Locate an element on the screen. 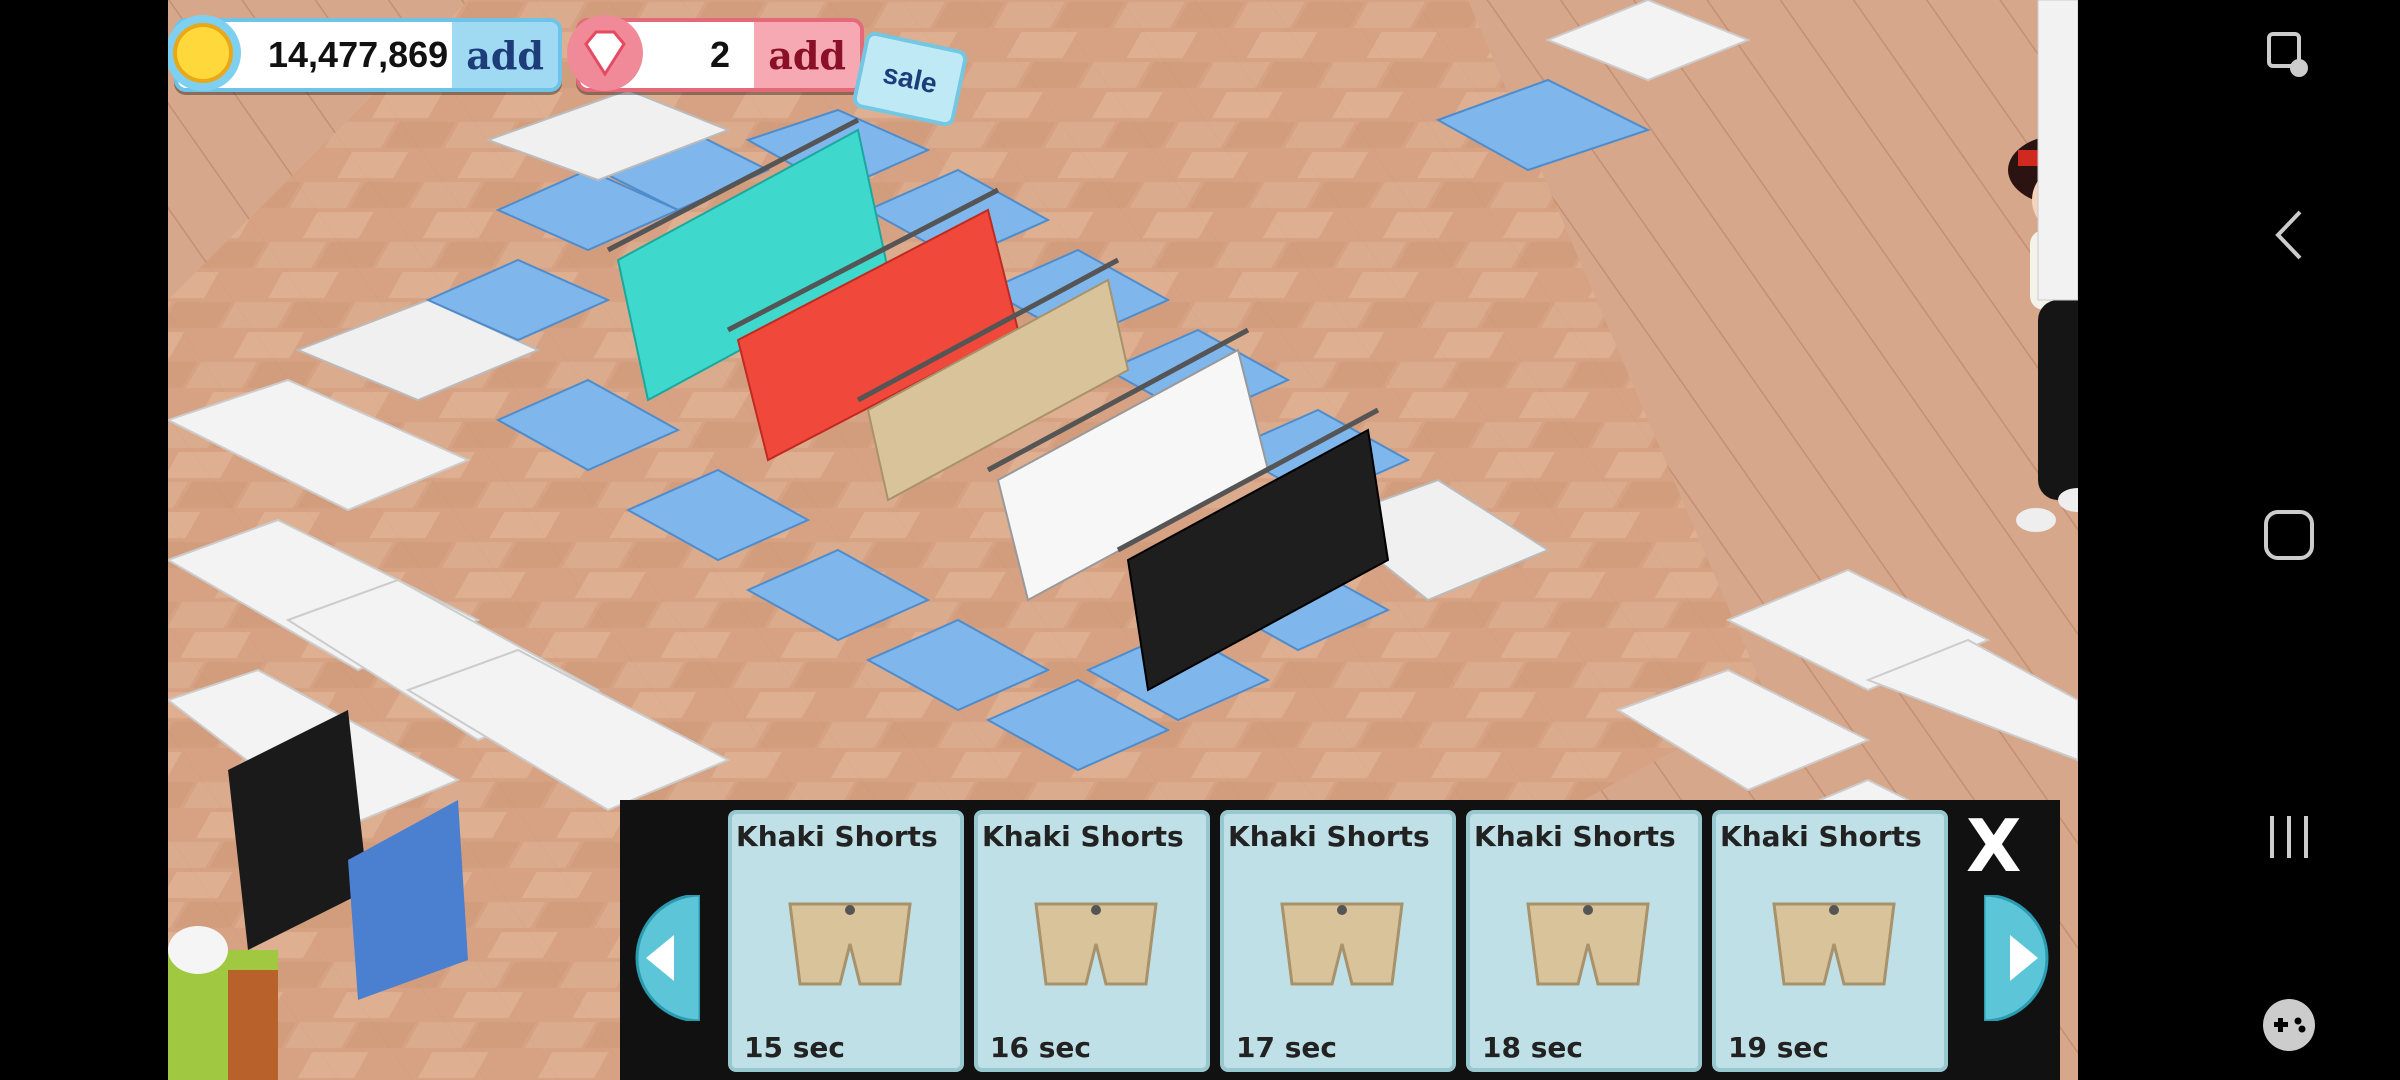 This screenshot has width=2400, height=1080. item-card: Khaki Shorts 16 sec is located at coordinates (1092, 941).